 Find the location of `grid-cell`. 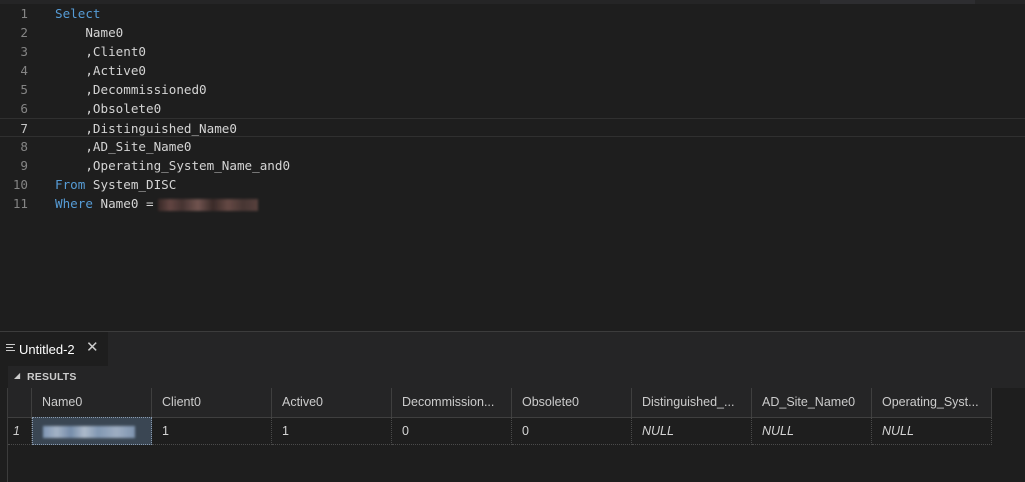

grid-cell is located at coordinates (92, 431).